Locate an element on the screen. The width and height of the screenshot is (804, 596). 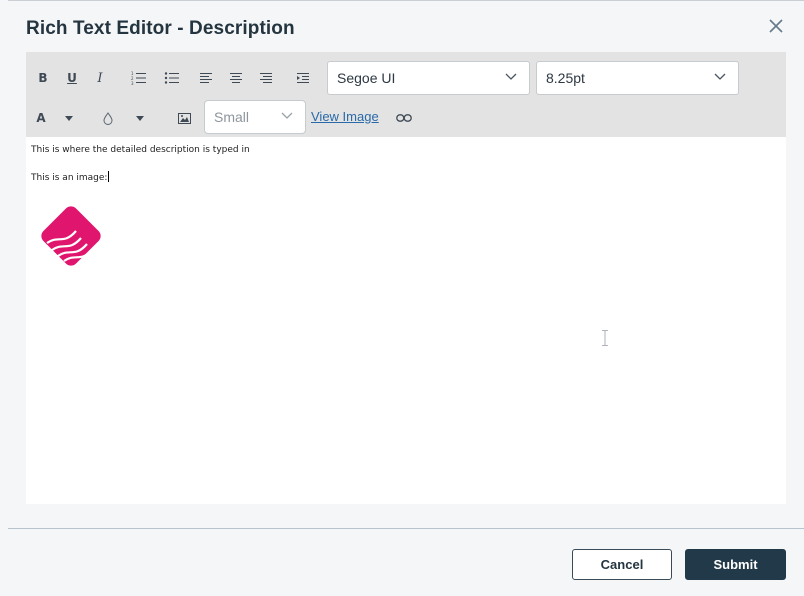
numbered-list-button: 1 2 3 is located at coordinates (139, 78).